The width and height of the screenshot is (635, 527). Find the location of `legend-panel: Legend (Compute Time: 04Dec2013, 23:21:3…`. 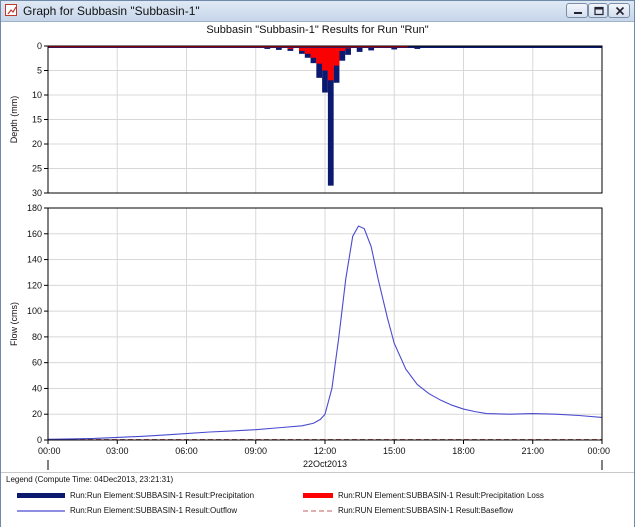

legend-panel: Legend (Compute Time: 04Dec2013, 23:21:3… is located at coordinates (317, 499).